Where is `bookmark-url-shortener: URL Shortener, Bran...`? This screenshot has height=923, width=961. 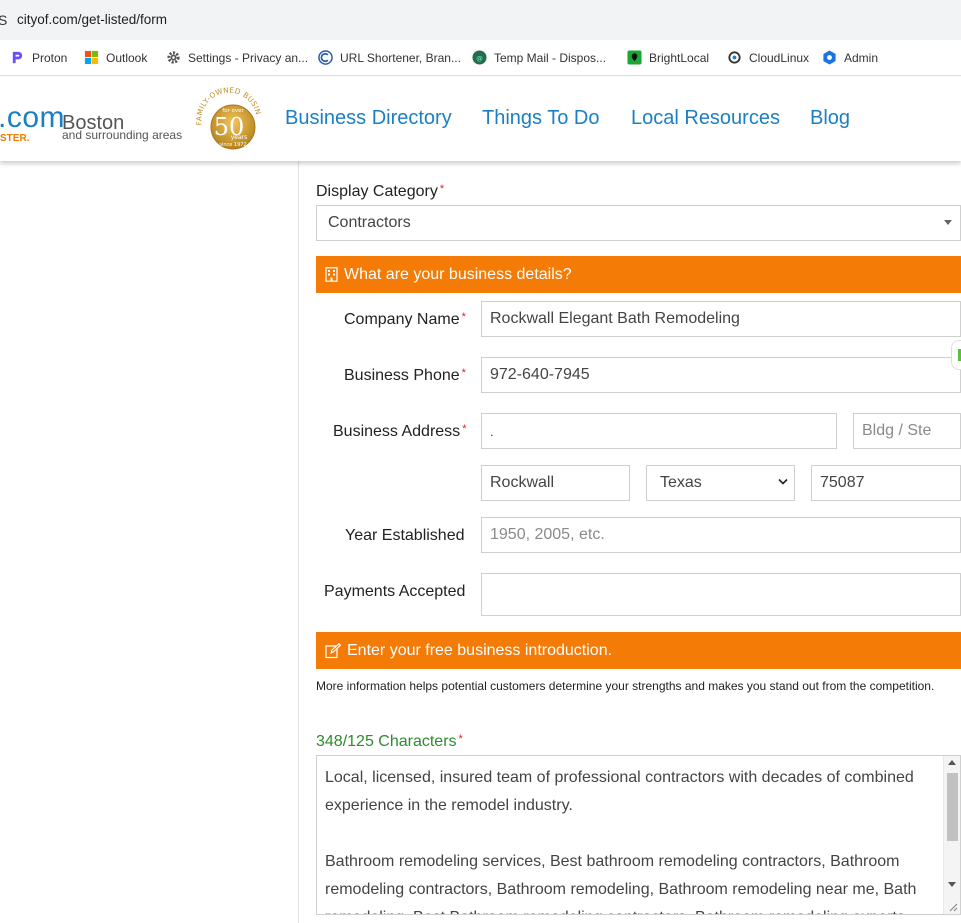
bookmark-url-shortener: URL Shortener, Bran... is located at coordinates (389, 57).